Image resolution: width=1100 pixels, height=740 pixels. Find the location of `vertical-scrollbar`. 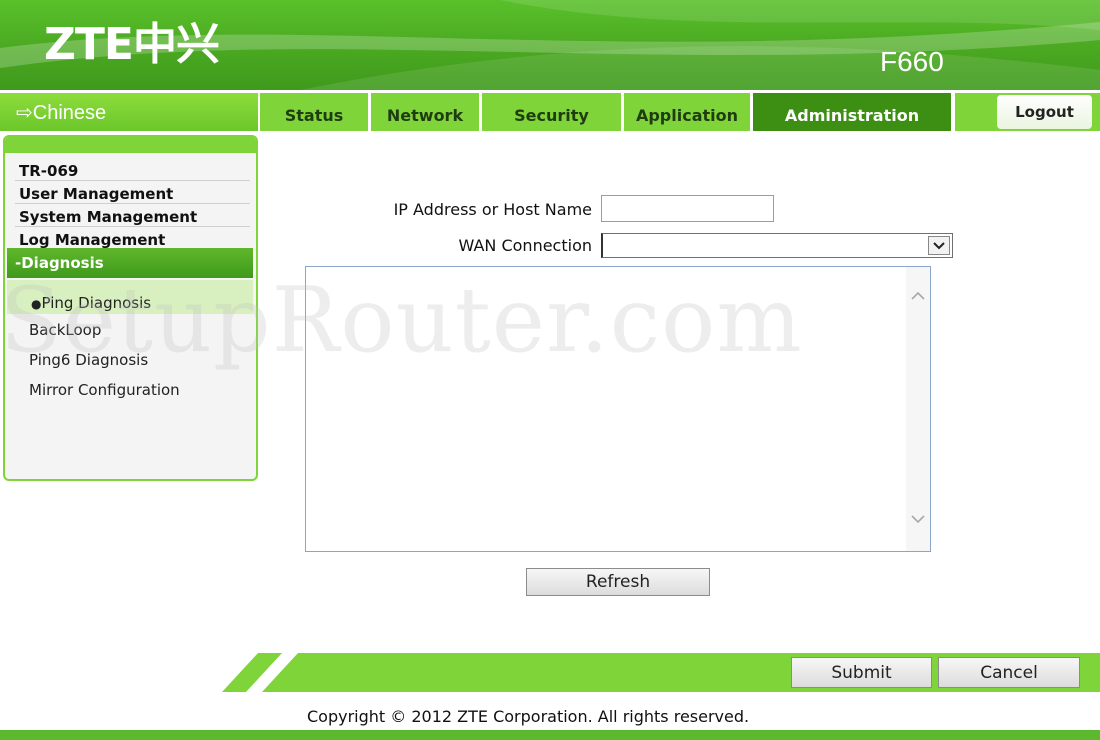

vertical-scrollbar is located at coordinates (918, 409).